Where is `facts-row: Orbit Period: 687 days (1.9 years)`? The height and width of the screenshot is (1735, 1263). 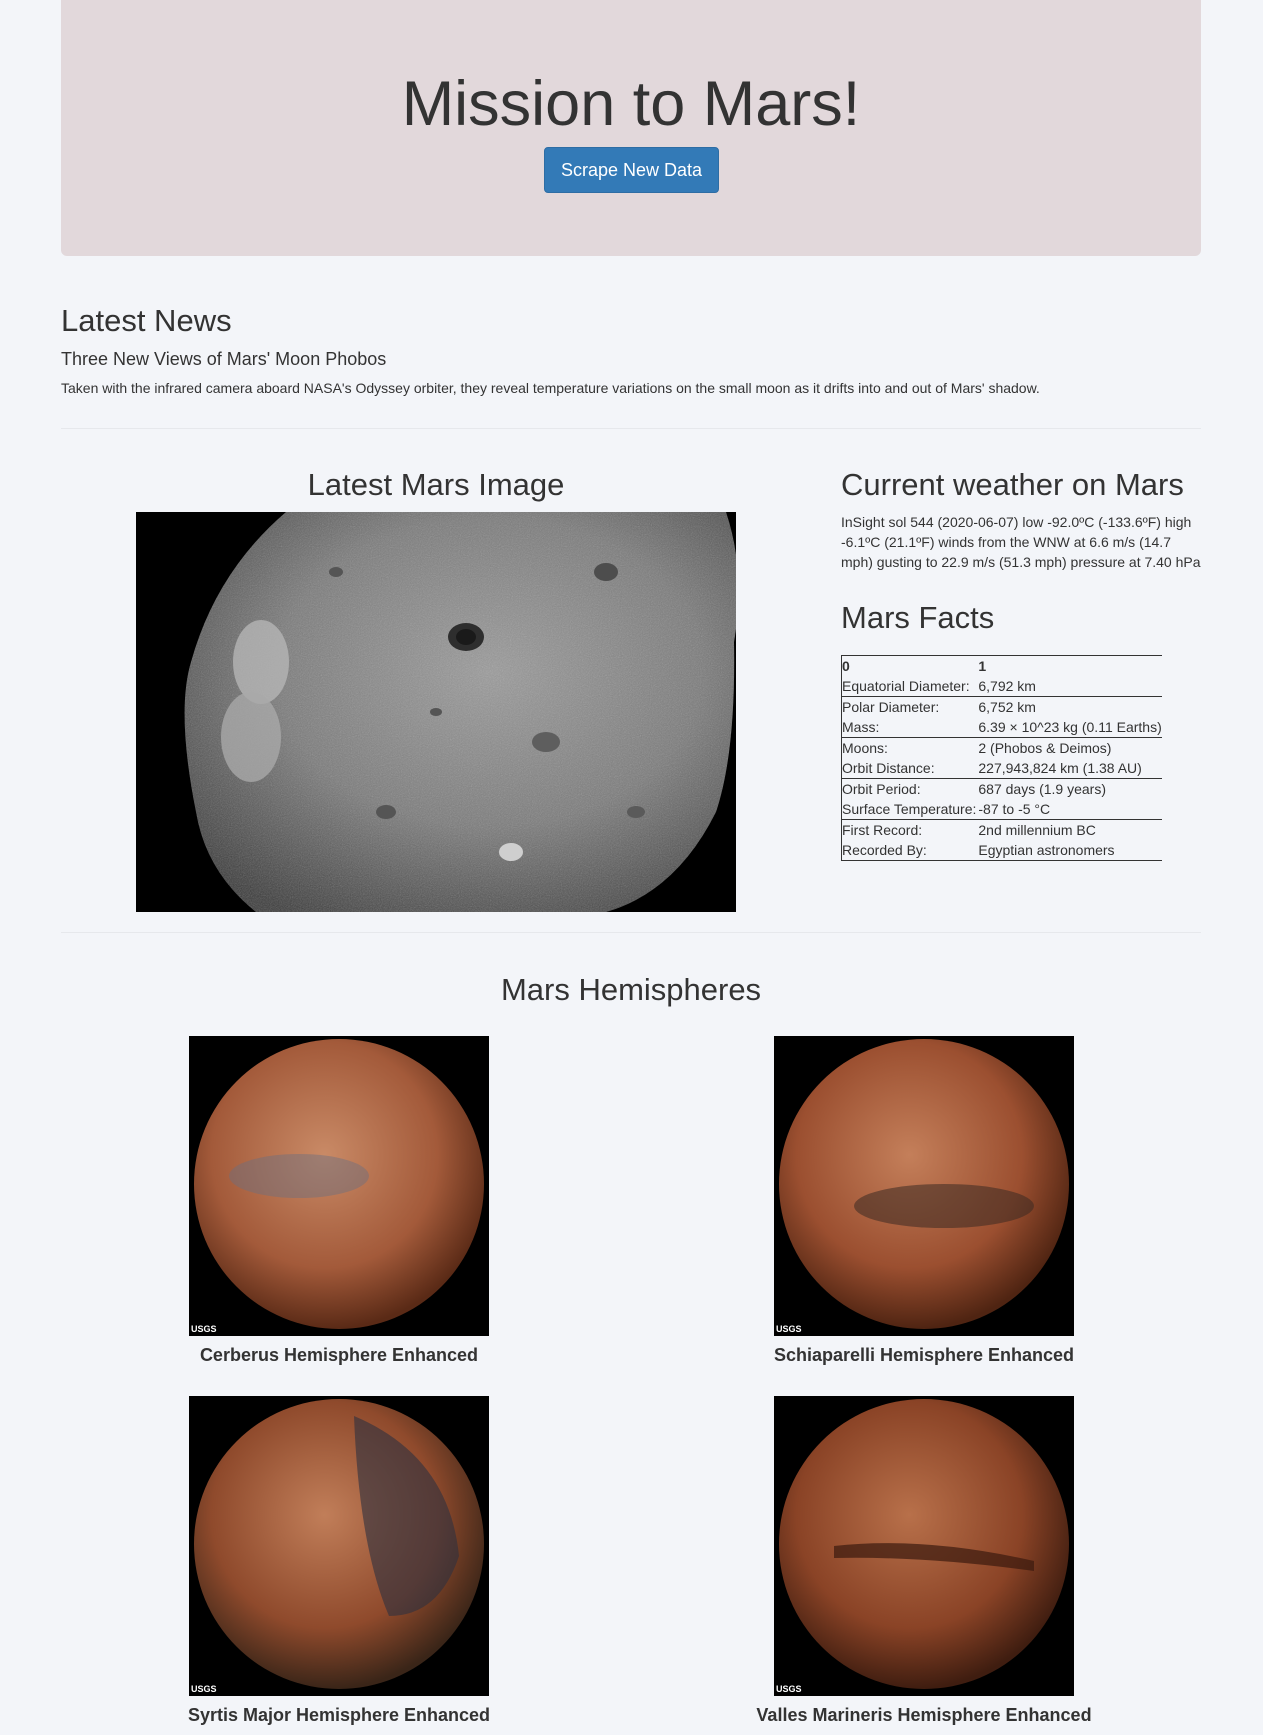 facts-row: Orbit Period: 687 days (1.9 years) is located at coordinates (1002, 789).